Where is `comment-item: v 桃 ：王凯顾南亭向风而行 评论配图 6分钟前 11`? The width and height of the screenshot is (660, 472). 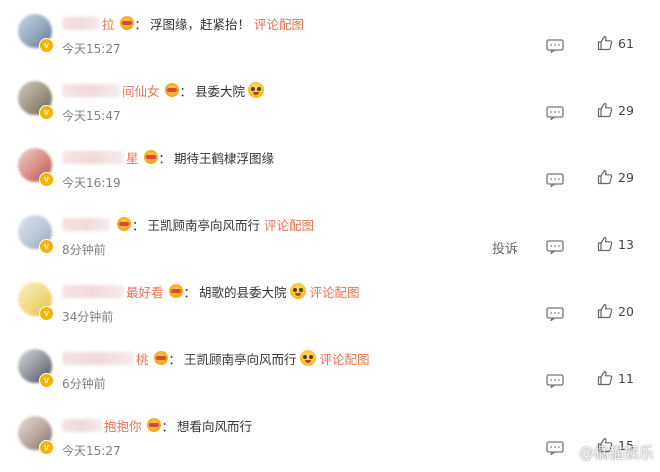 comment-item: v 桃 ：王凯顾南亭向风而行 评论配图 6分钟前 11 is located at coordinates (330, 372).